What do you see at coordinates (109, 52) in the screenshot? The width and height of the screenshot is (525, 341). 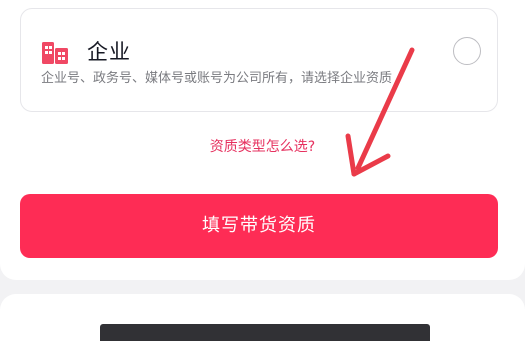 I see `option-title: 企业` at bounding box center [109, 52].